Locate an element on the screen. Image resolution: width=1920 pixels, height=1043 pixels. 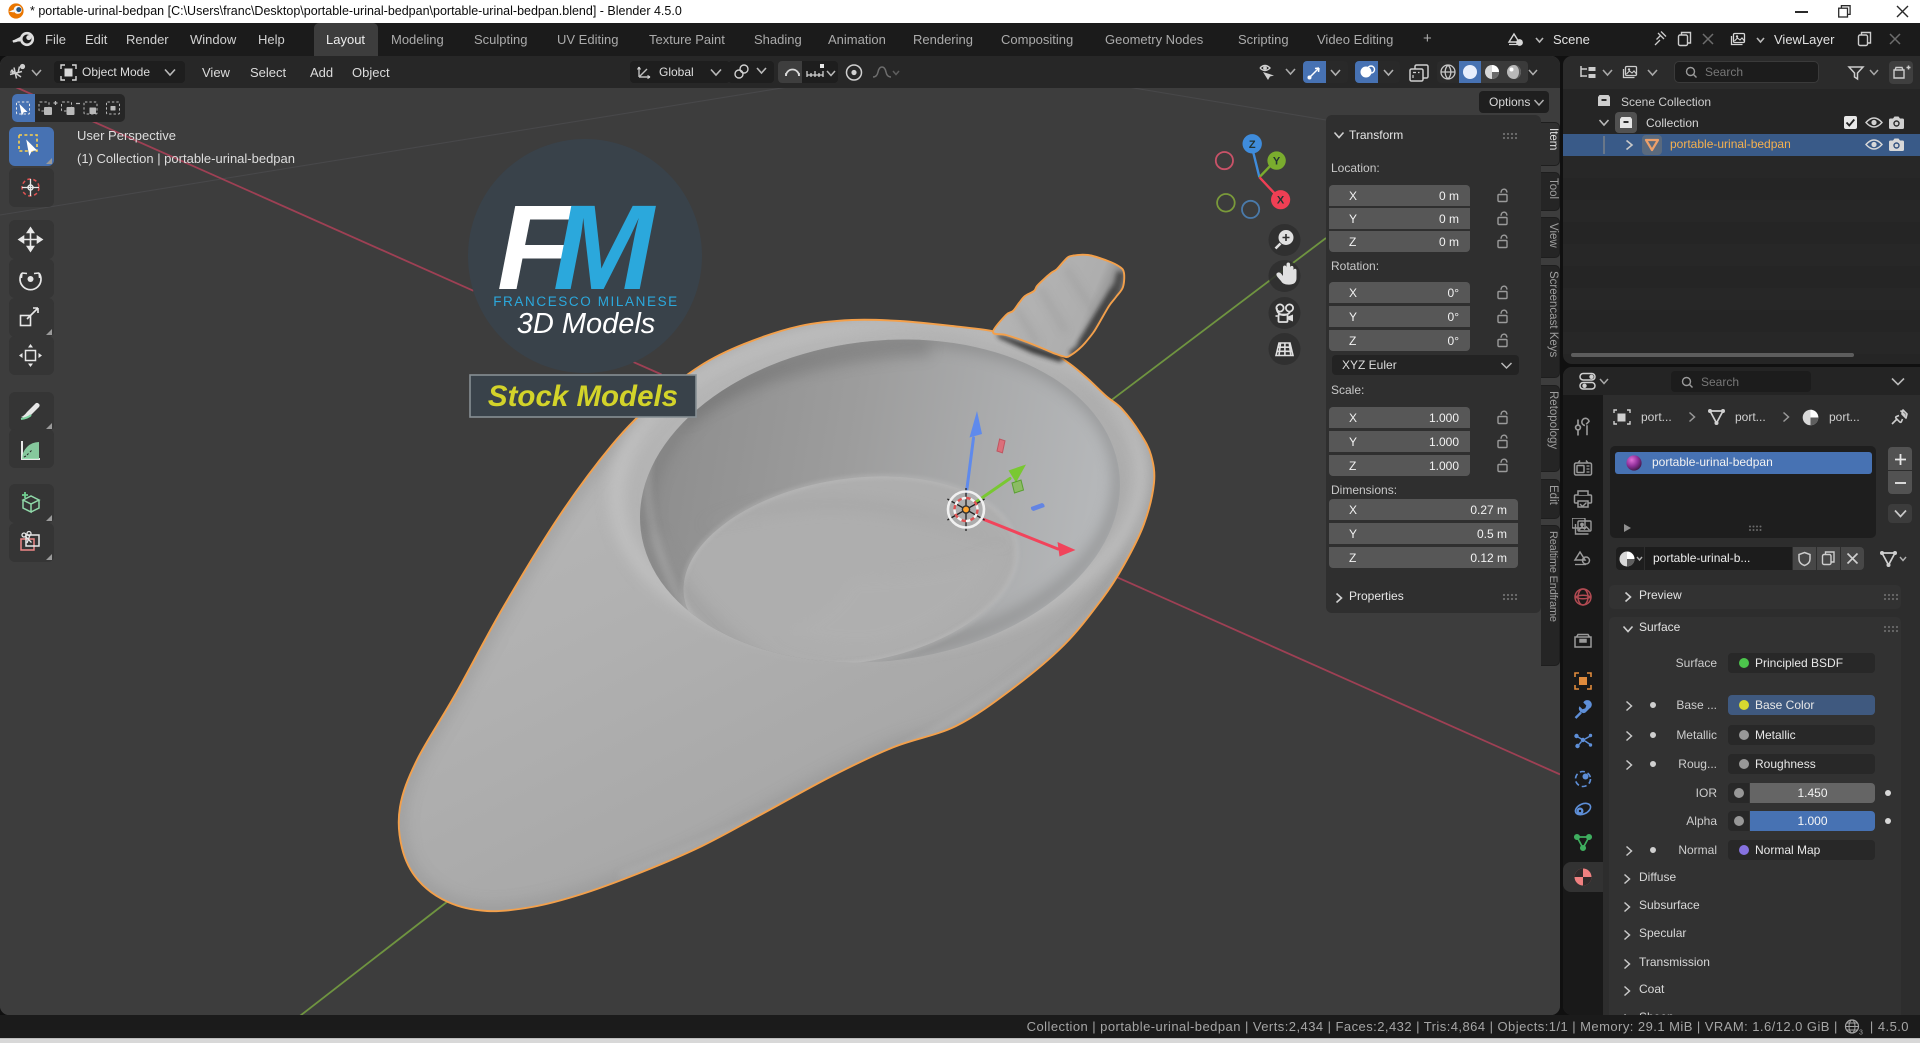
svg-text: Stock Models is located at coordinates (583, 396).